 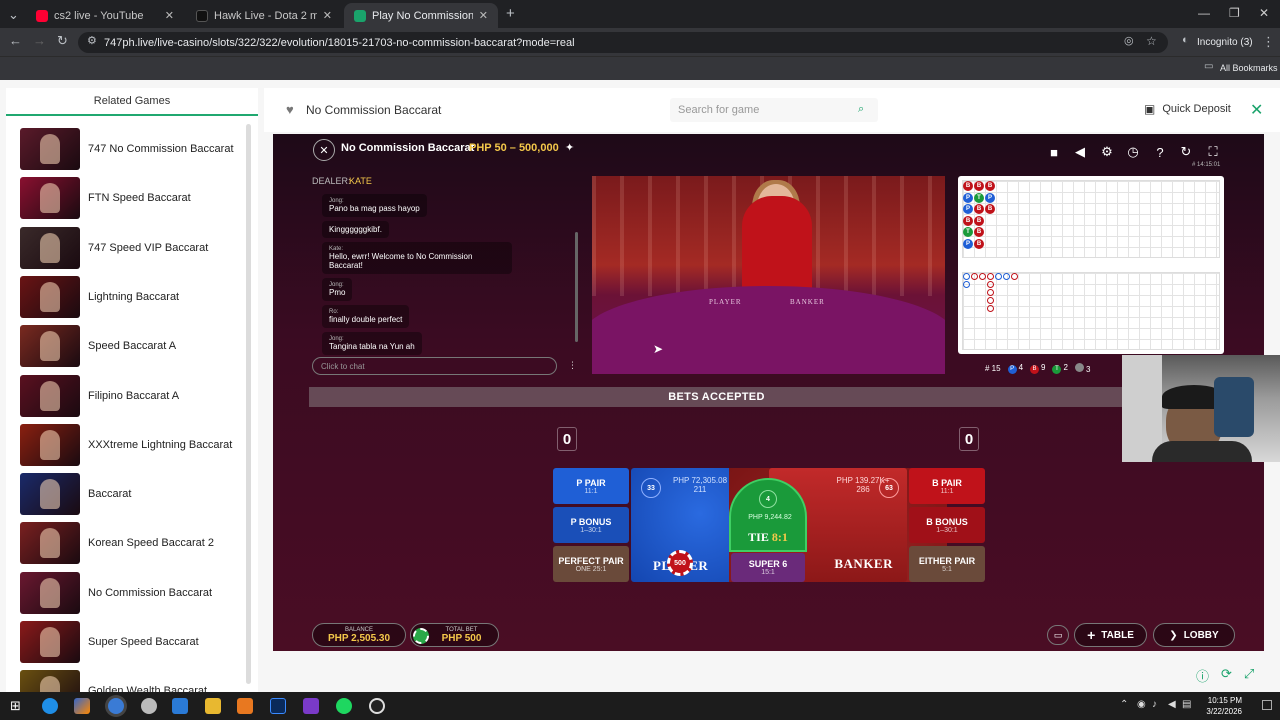 What do you see at coordinates (1213, 152) in the screenshot?
I see `fullscreen-icon: ⛶` at bounding box center [1213, 152].